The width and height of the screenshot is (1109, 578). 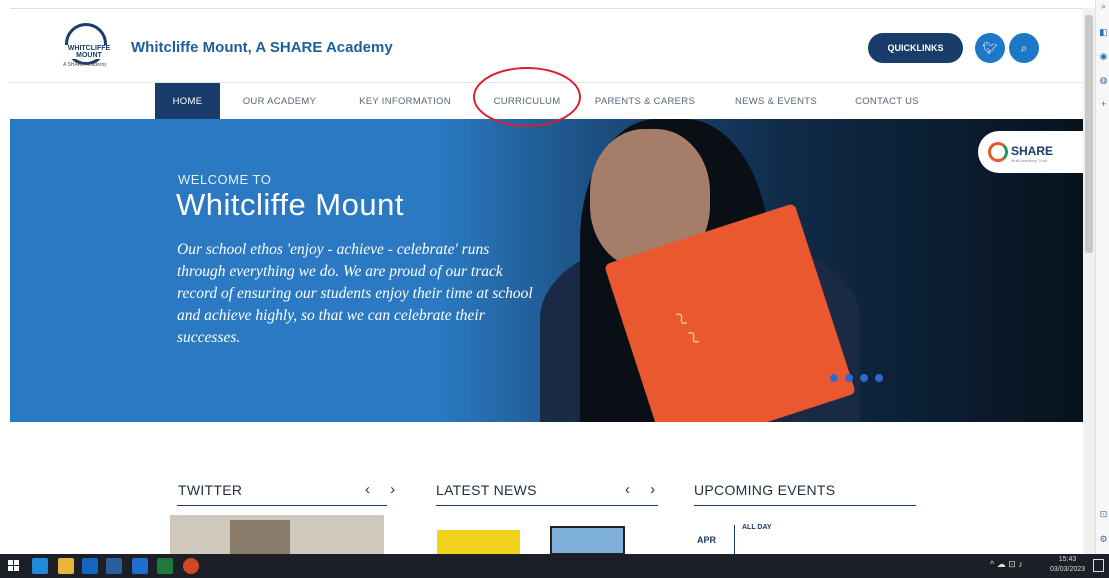 I want to click on events-heading: UPCOMING EVENTS, so click(x=765, y=490).